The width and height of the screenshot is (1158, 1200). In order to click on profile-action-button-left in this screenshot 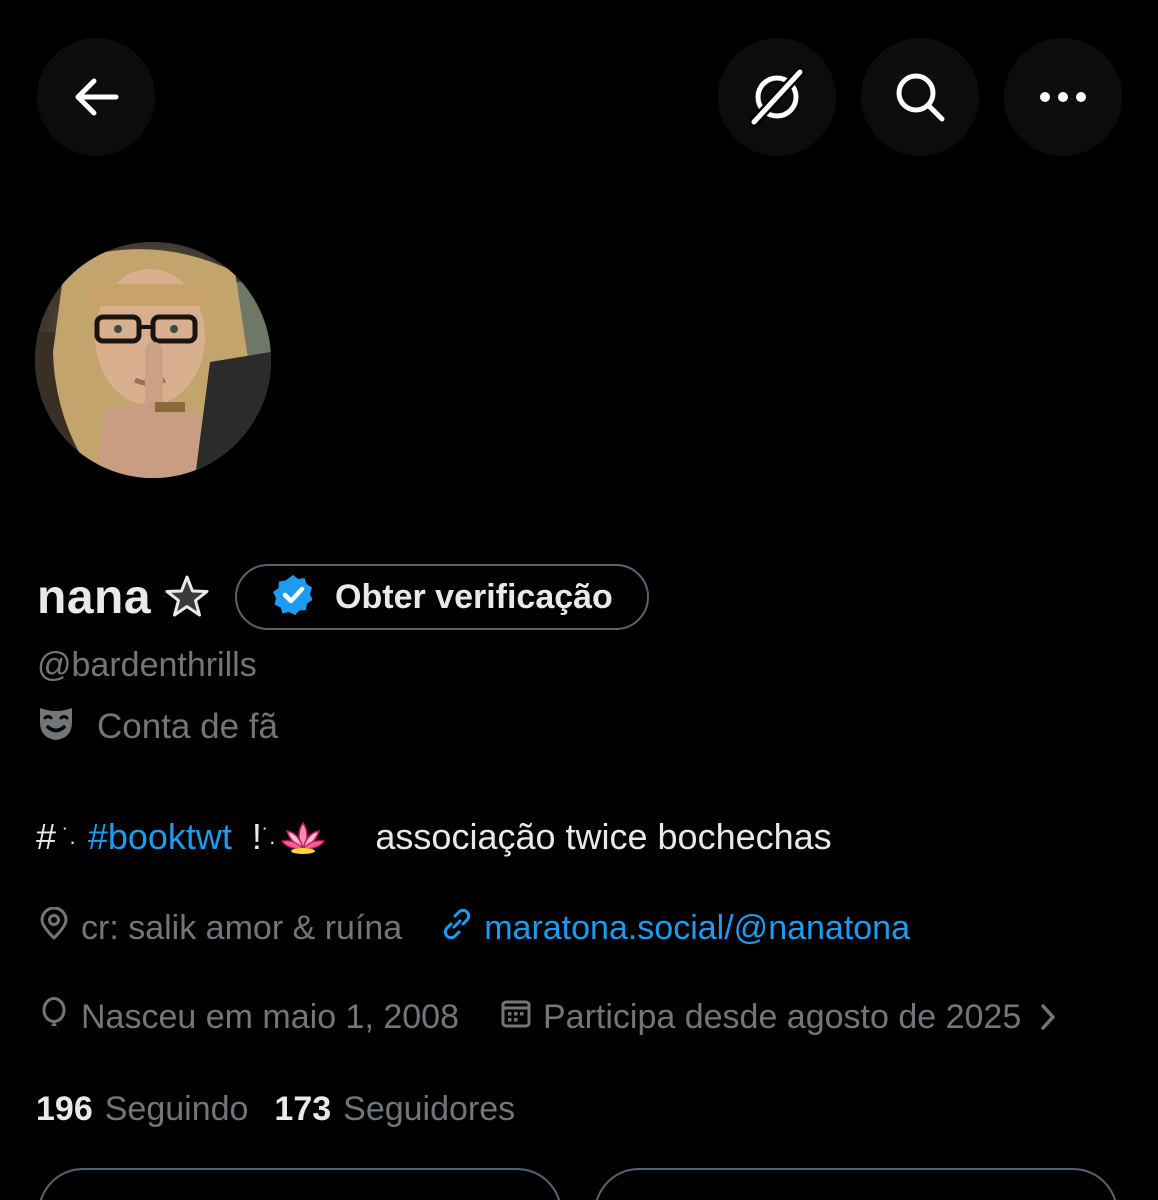, I will do `click(300, 1184)`.